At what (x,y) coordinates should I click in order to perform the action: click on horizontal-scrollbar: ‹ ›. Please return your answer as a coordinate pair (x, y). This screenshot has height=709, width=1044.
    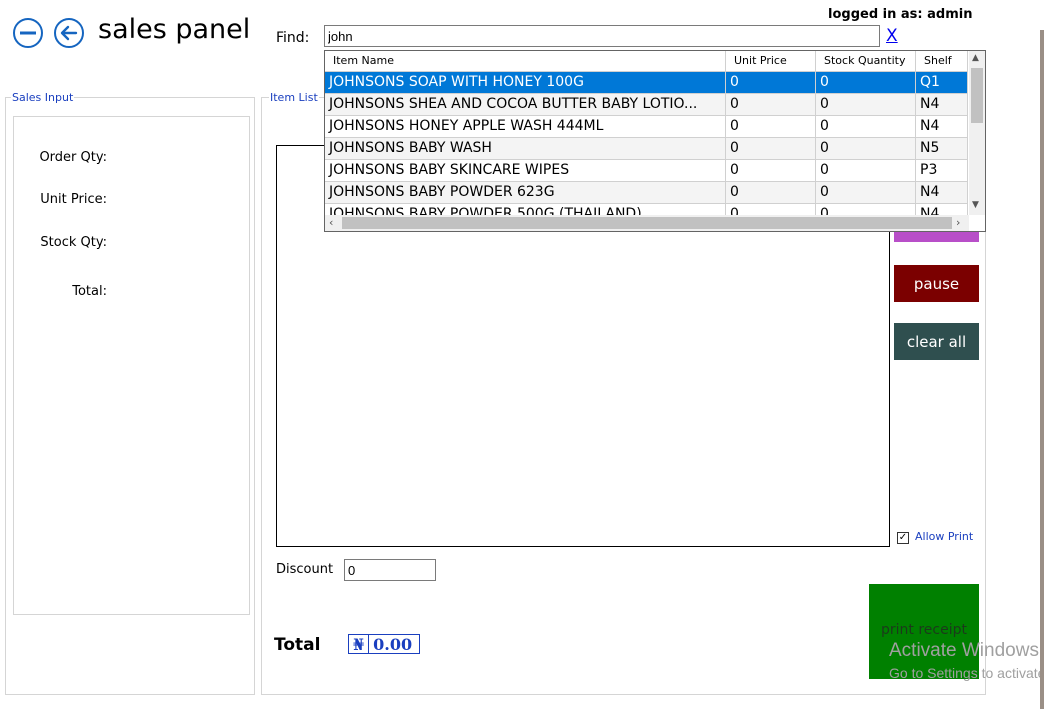
    Looking at the image, I should click on (647, 223).